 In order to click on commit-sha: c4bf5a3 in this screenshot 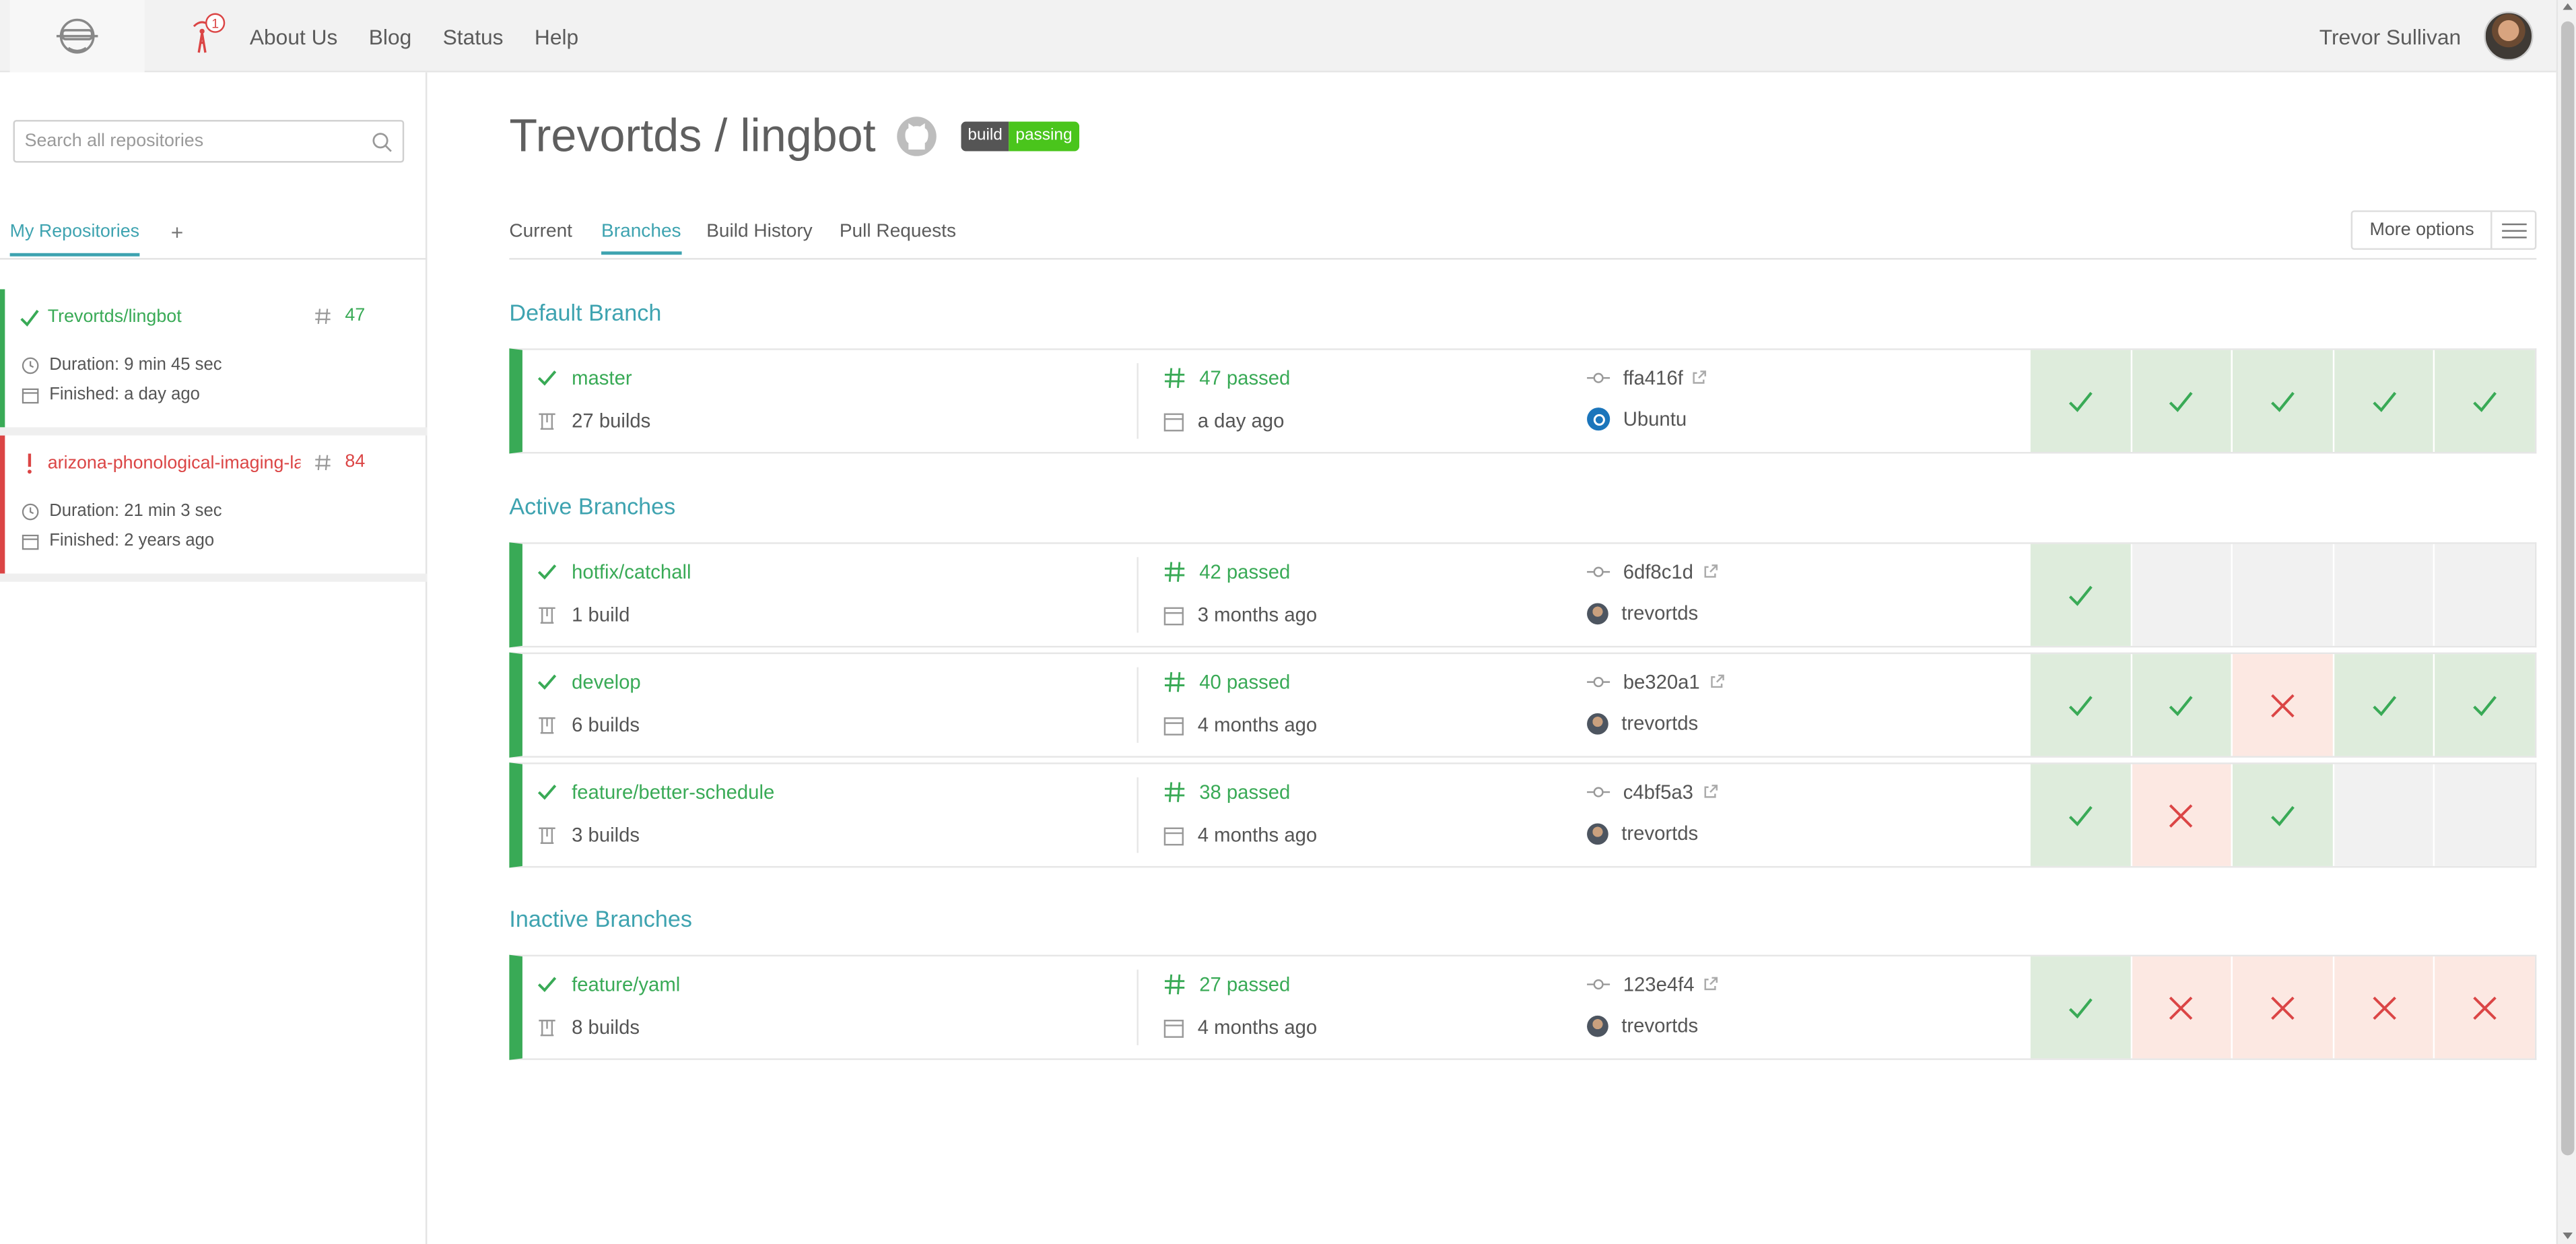, I will do `click(1658, 792)`.